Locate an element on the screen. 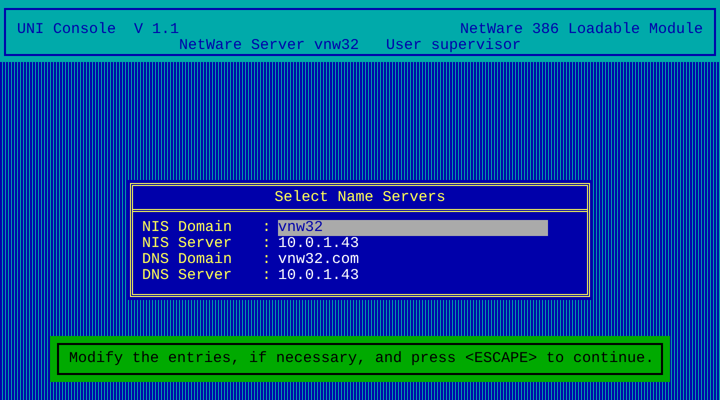  module-label: NetWare 386 Loadable Module is located at coordinates (581, 30).